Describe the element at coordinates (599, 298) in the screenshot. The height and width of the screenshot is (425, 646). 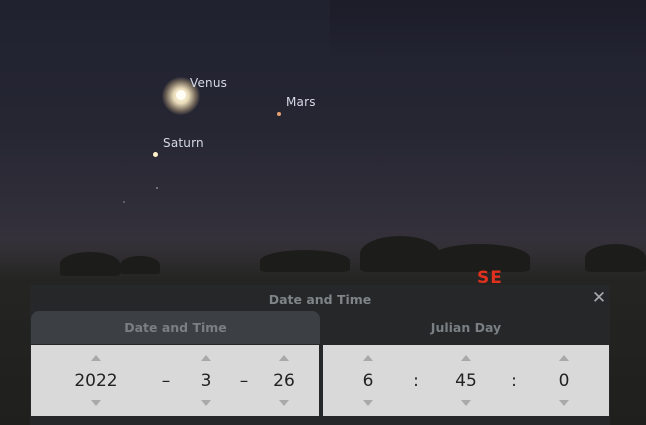
I see `close-icon: ✕` at that location.